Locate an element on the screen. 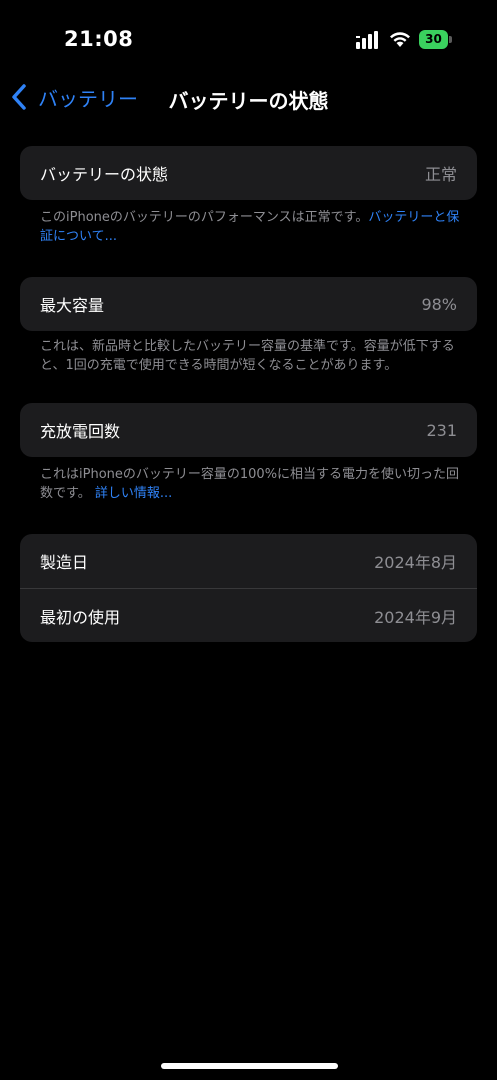  home-indicator is located at coordinates (249, 1066).